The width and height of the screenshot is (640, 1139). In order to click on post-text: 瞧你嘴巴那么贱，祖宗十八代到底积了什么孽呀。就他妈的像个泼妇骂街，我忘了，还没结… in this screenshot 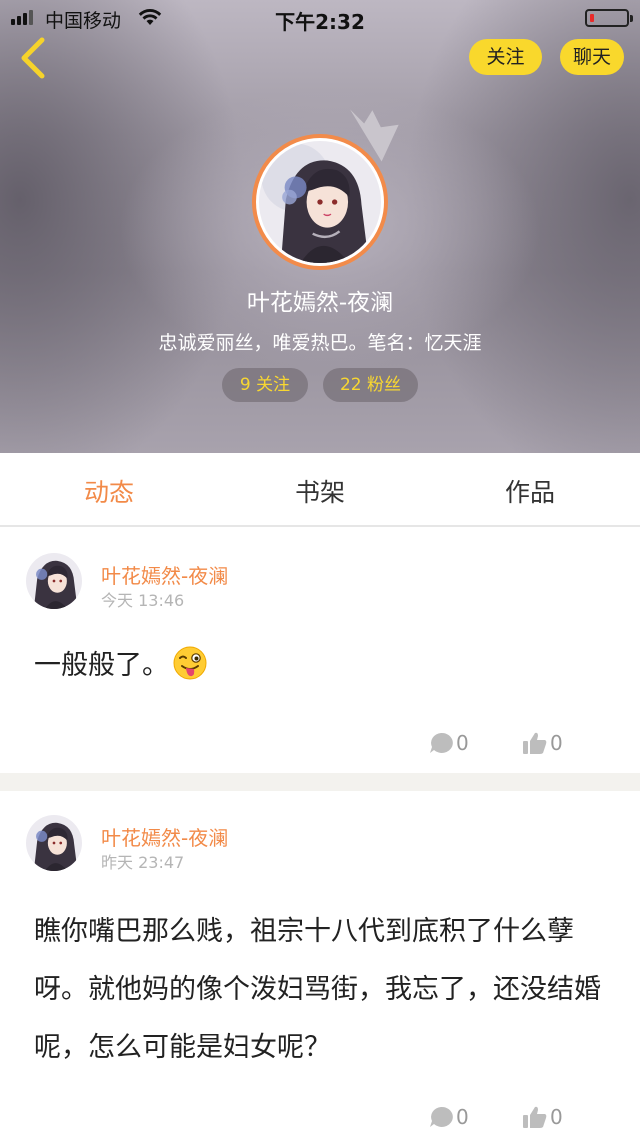, I will do `click(317, 989)`.